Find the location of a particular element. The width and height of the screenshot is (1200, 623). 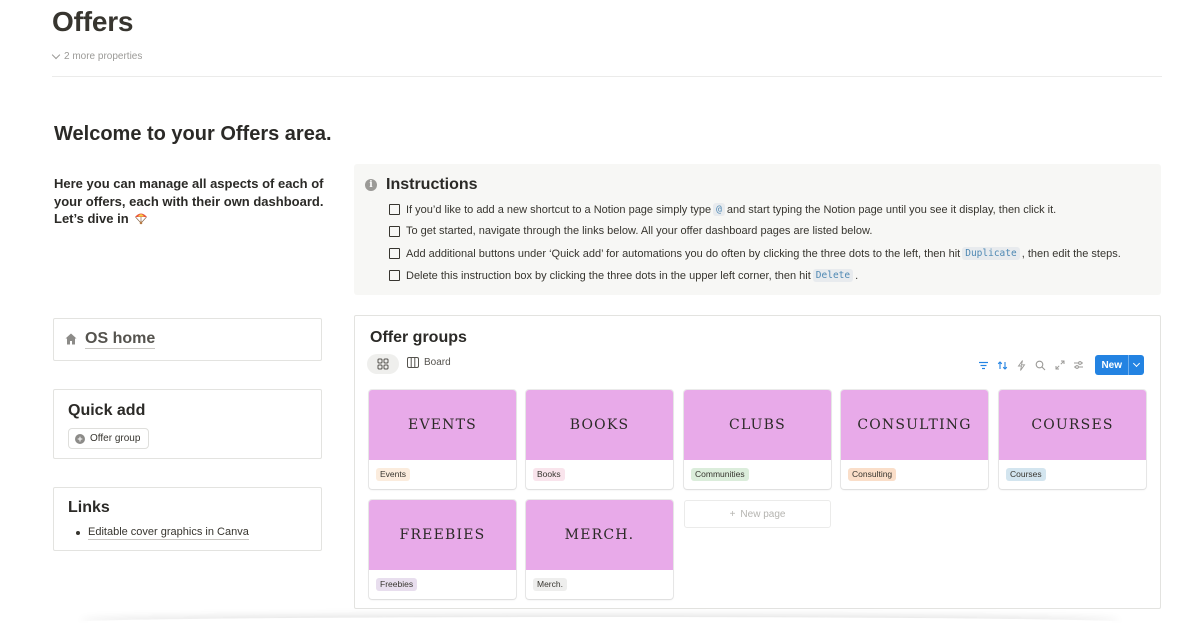

lightning-icon is located at coordinates (1021, 365).